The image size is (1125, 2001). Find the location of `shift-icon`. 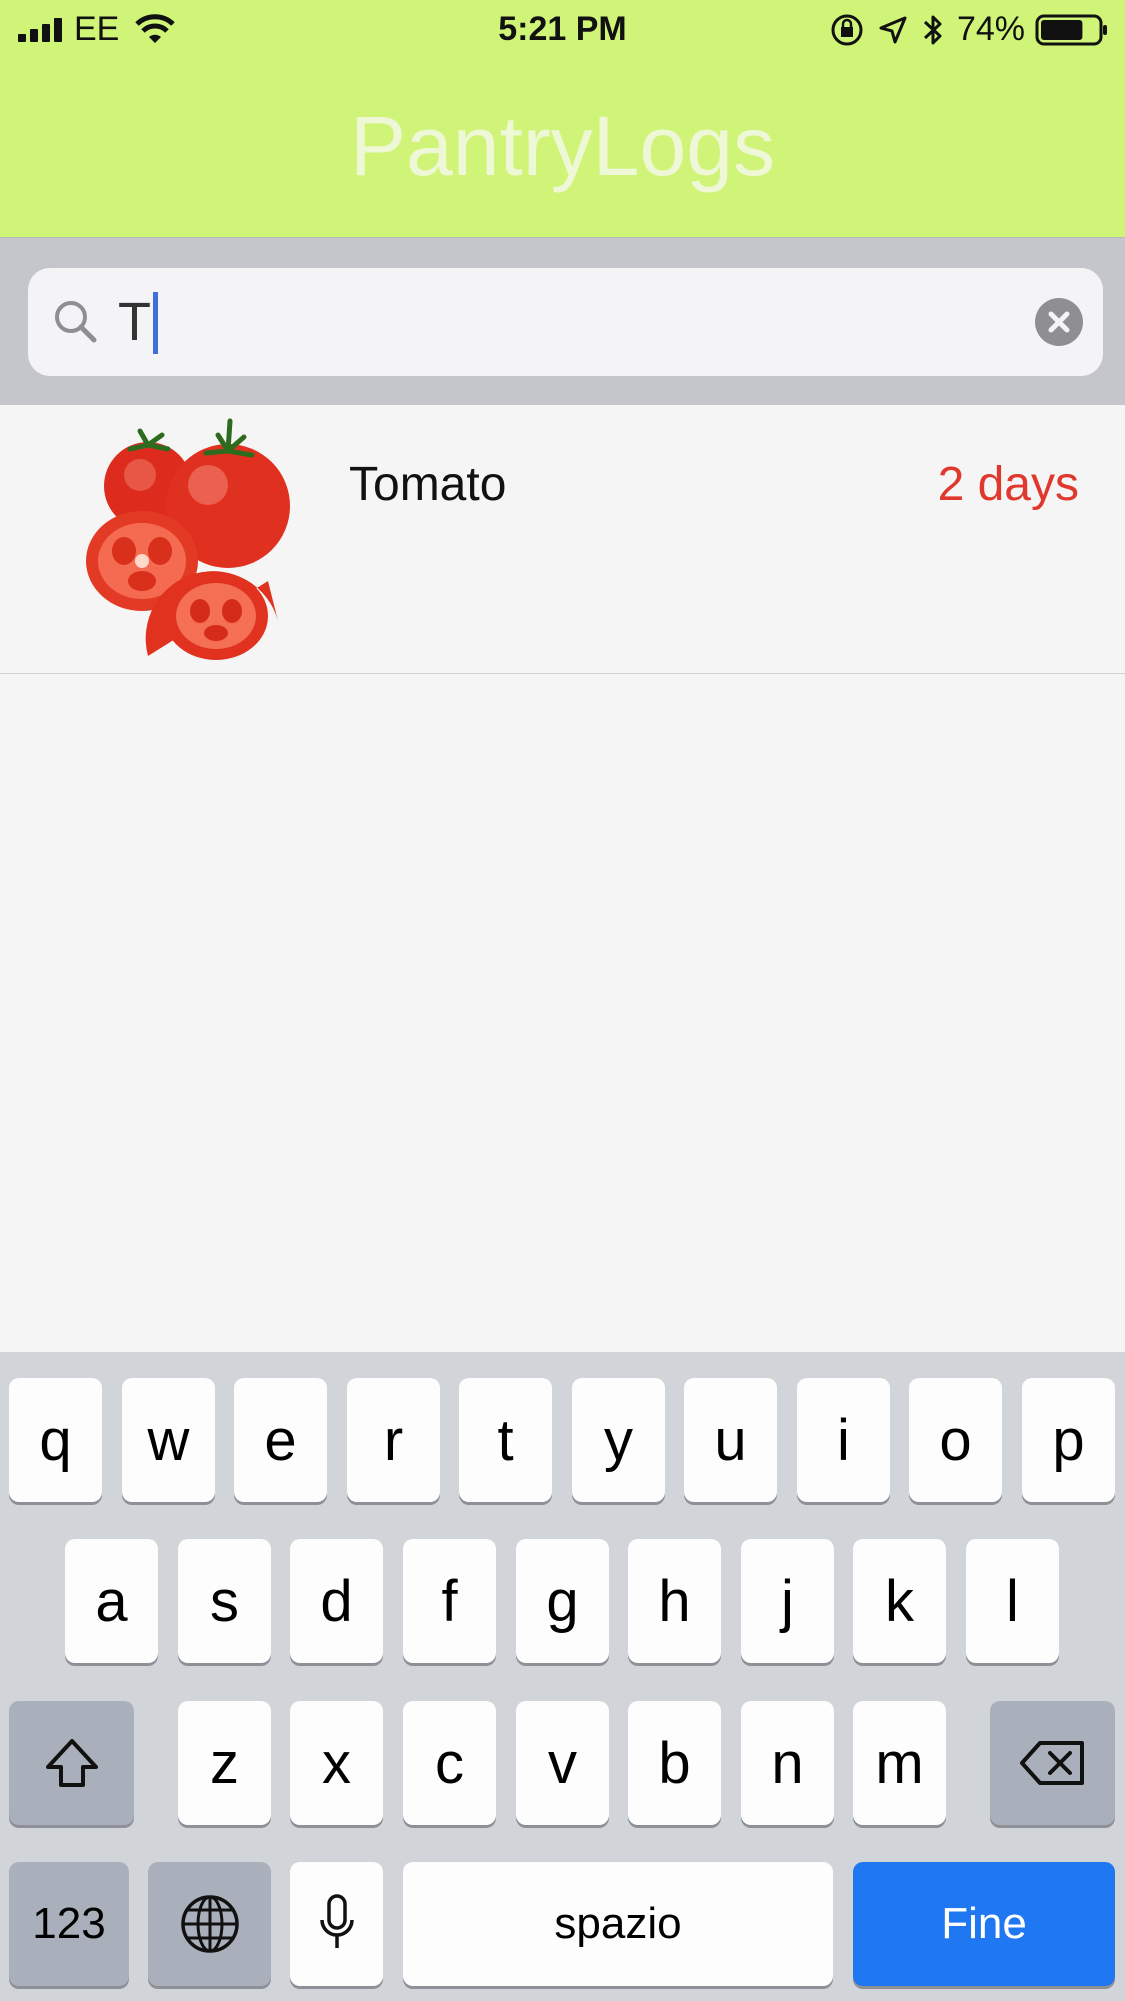

shift-icon is located at coordinates (71, 1763).